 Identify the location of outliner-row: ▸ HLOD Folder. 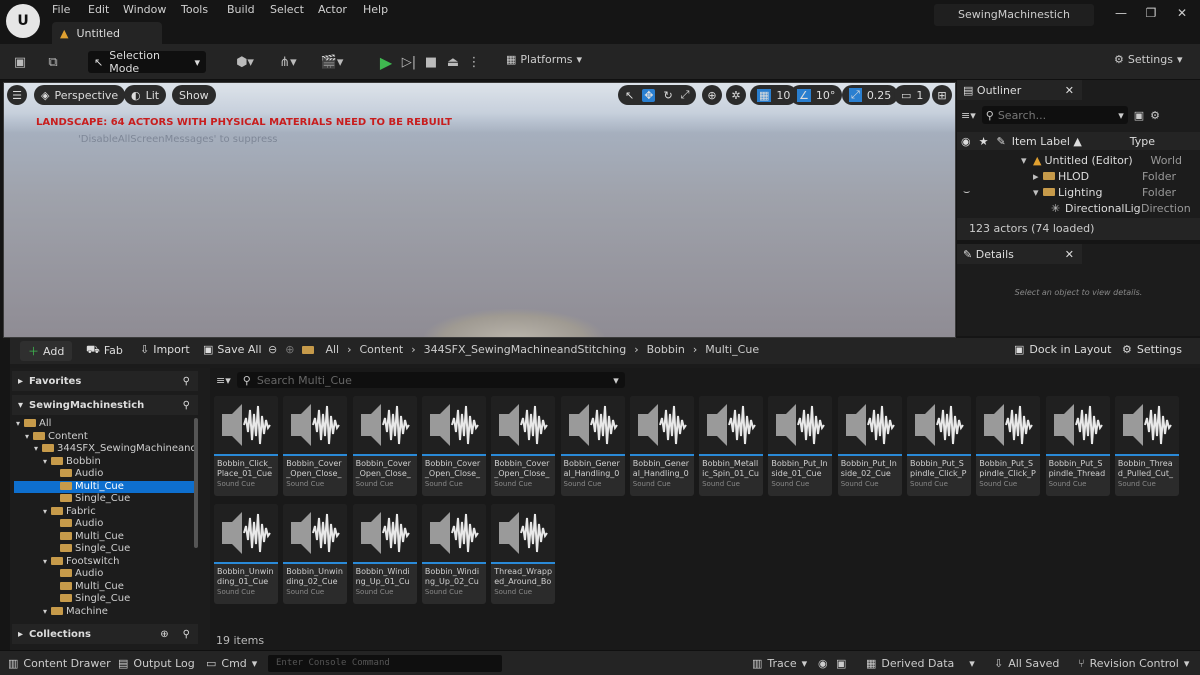
(1078, 176).